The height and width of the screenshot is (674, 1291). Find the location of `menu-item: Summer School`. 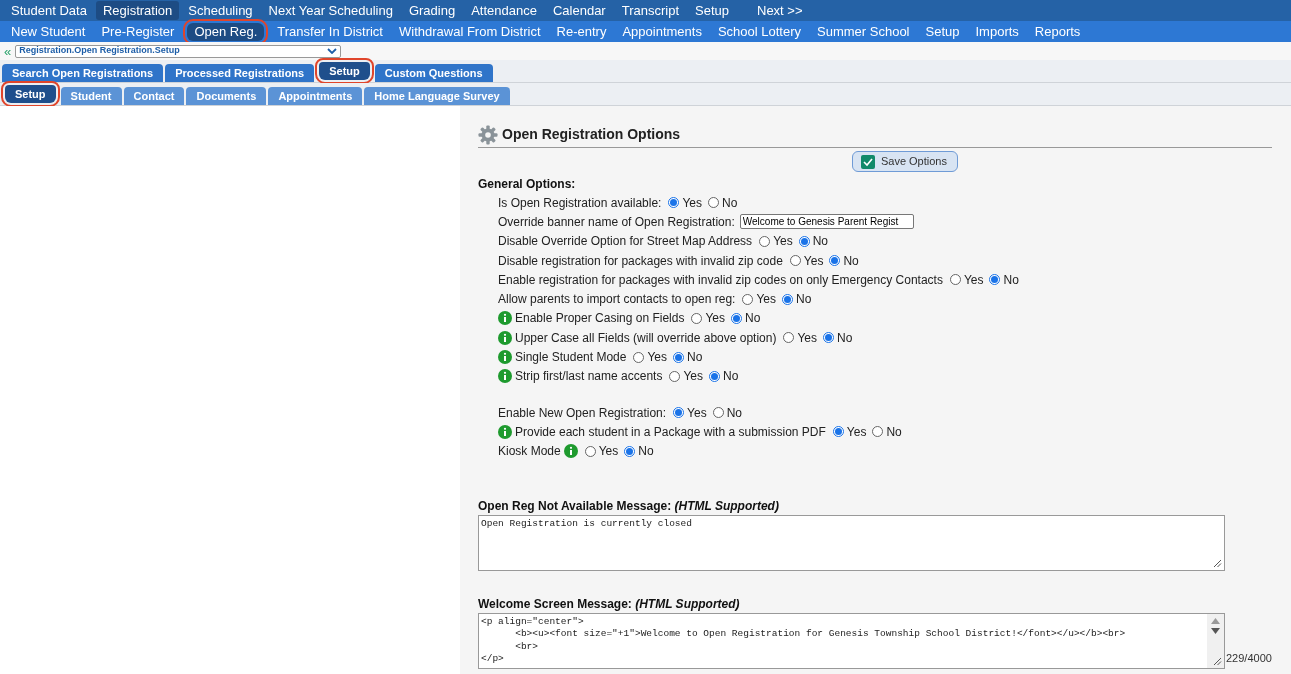

menu-item: Summer School is located at coordinates (863, 31).